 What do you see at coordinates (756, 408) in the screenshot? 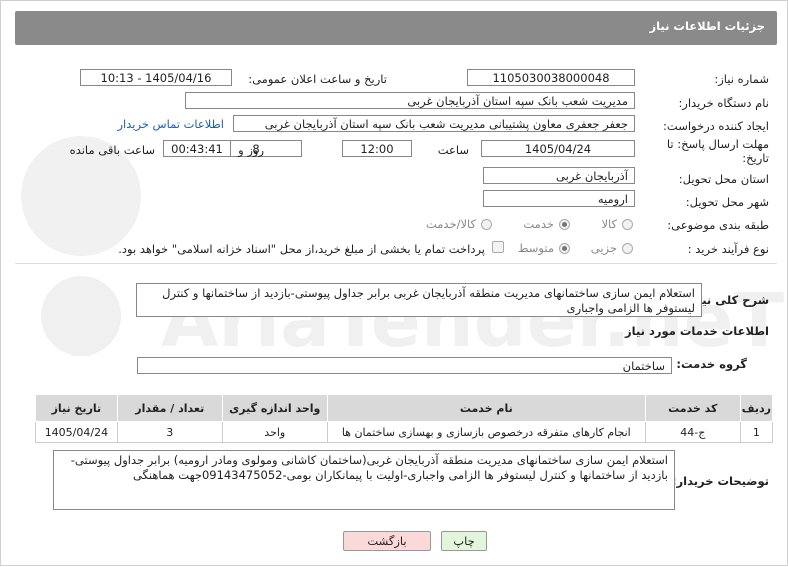
I see `col-row: ردیف` at bounding box center [756, 408].